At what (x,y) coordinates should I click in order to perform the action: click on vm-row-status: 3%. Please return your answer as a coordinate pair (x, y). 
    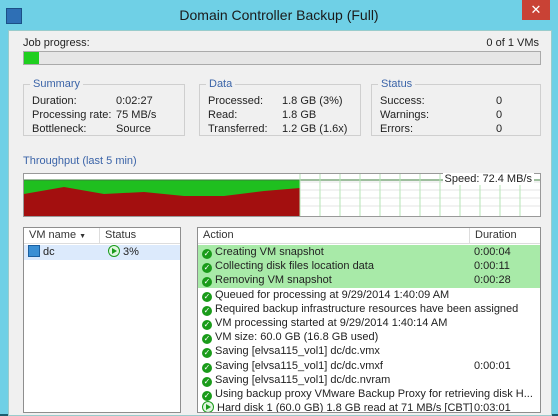
    Looking at the image, I should click on (131, 252).